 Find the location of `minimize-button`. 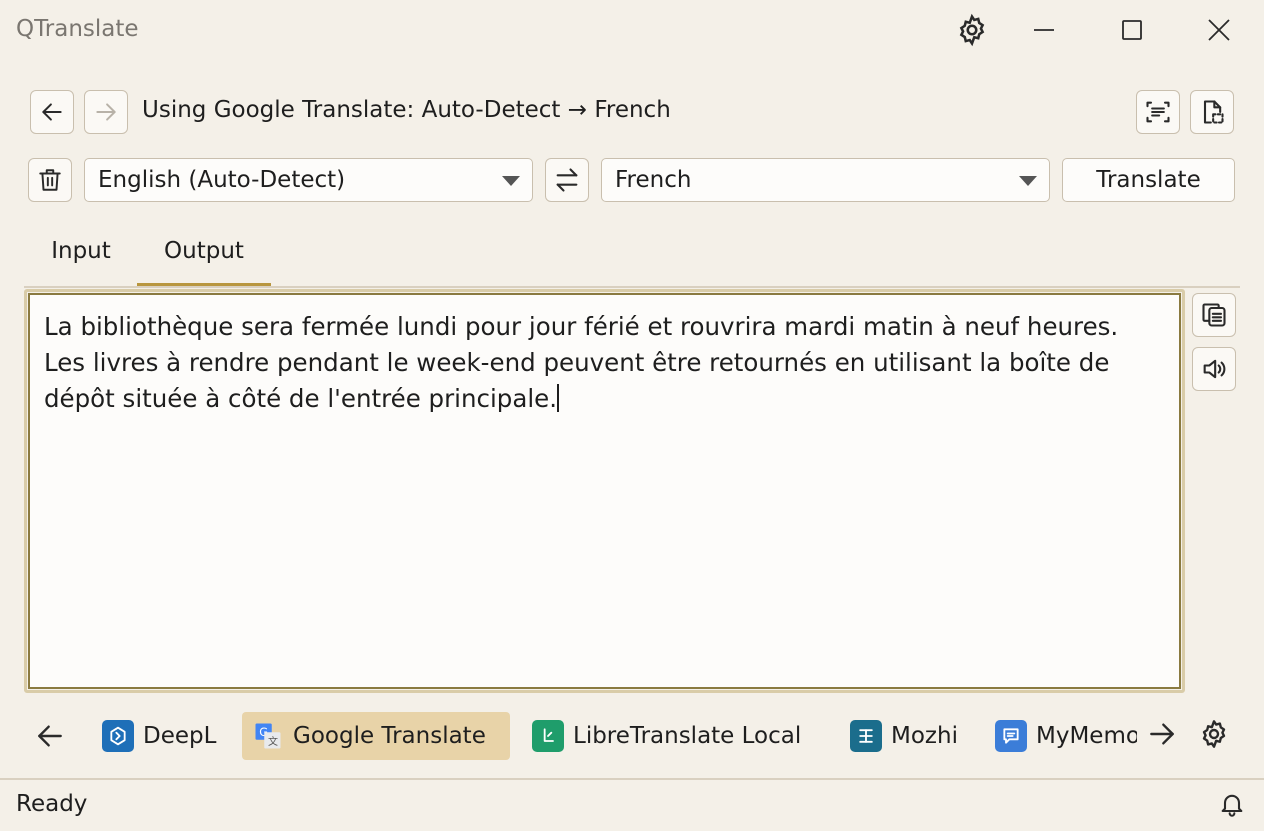

minimize-button is located at coordinates (1044, 30).